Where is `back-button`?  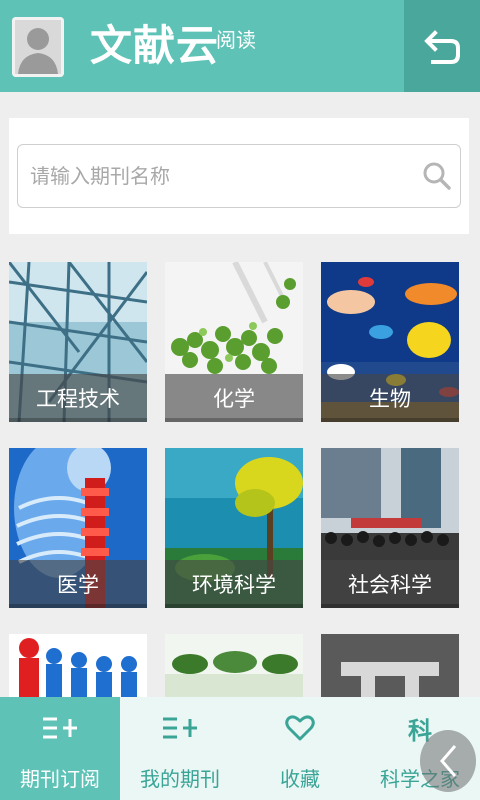 back-button is located at coordinates (442, 46).